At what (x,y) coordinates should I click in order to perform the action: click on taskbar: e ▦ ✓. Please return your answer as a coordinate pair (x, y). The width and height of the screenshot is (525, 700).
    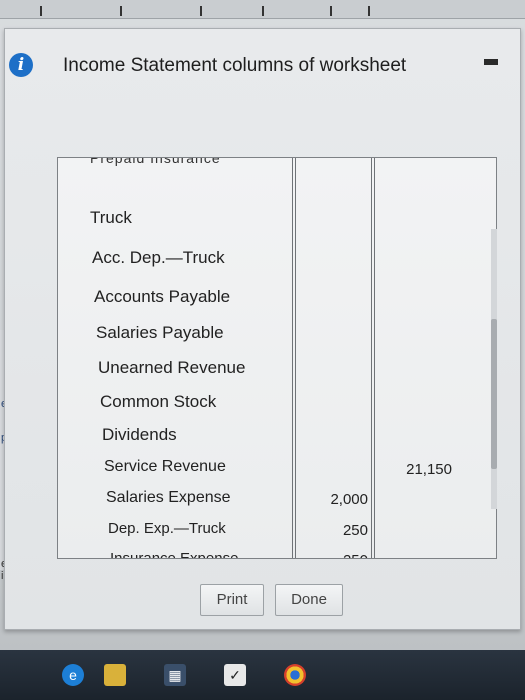
    Looking at the image, I should click on (262, 675).